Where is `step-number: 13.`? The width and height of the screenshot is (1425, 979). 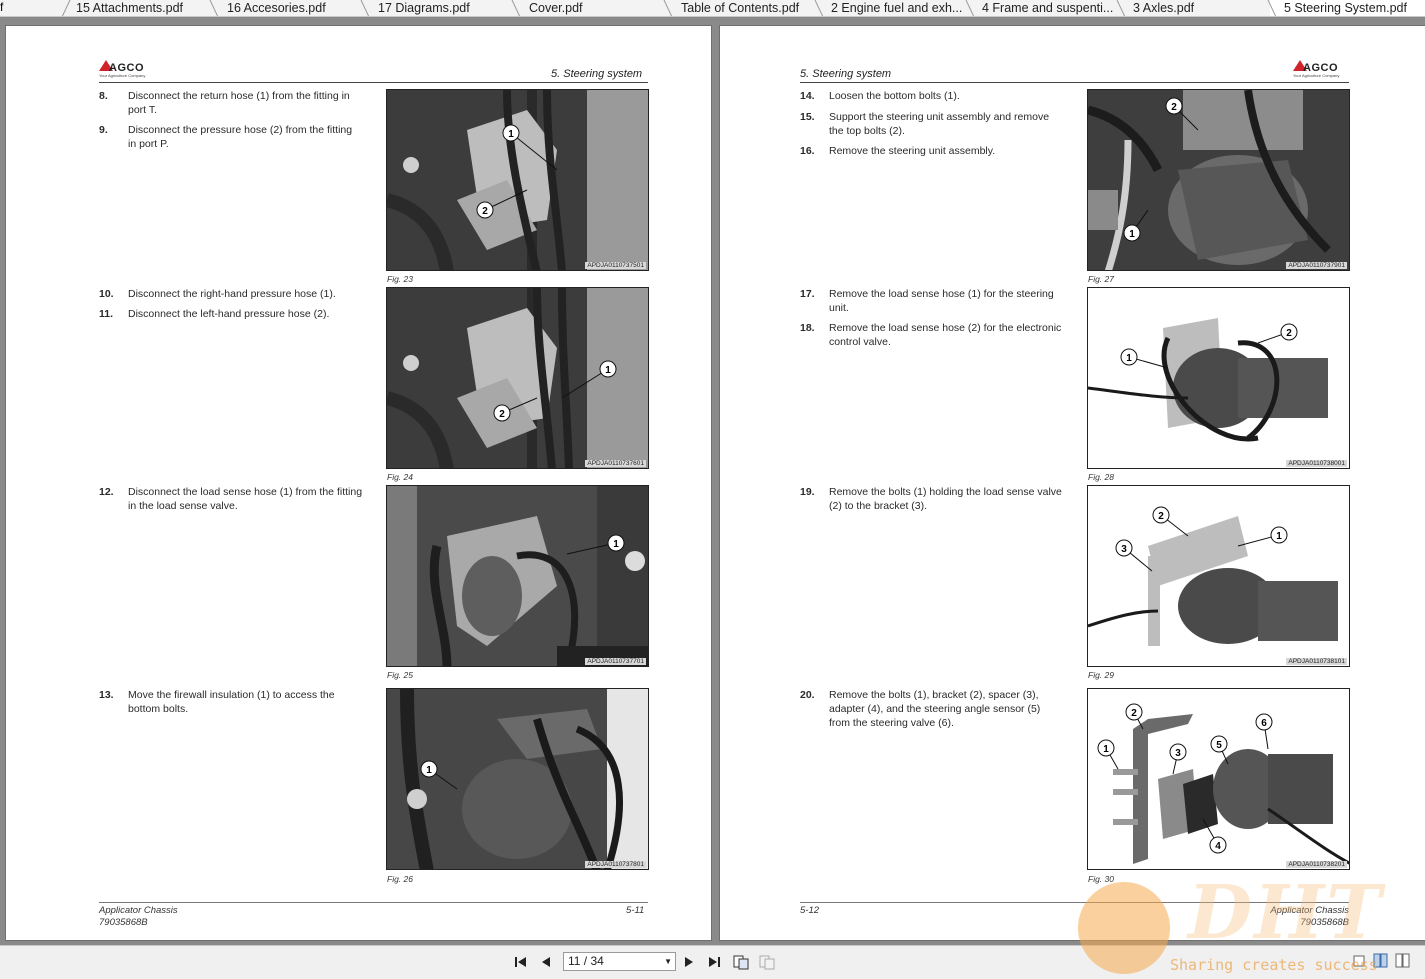 step-number: 13. is located at coordinates (106, 695).